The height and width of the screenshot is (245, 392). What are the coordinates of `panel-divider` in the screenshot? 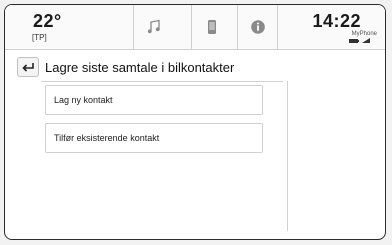 It's located at (287, 156).